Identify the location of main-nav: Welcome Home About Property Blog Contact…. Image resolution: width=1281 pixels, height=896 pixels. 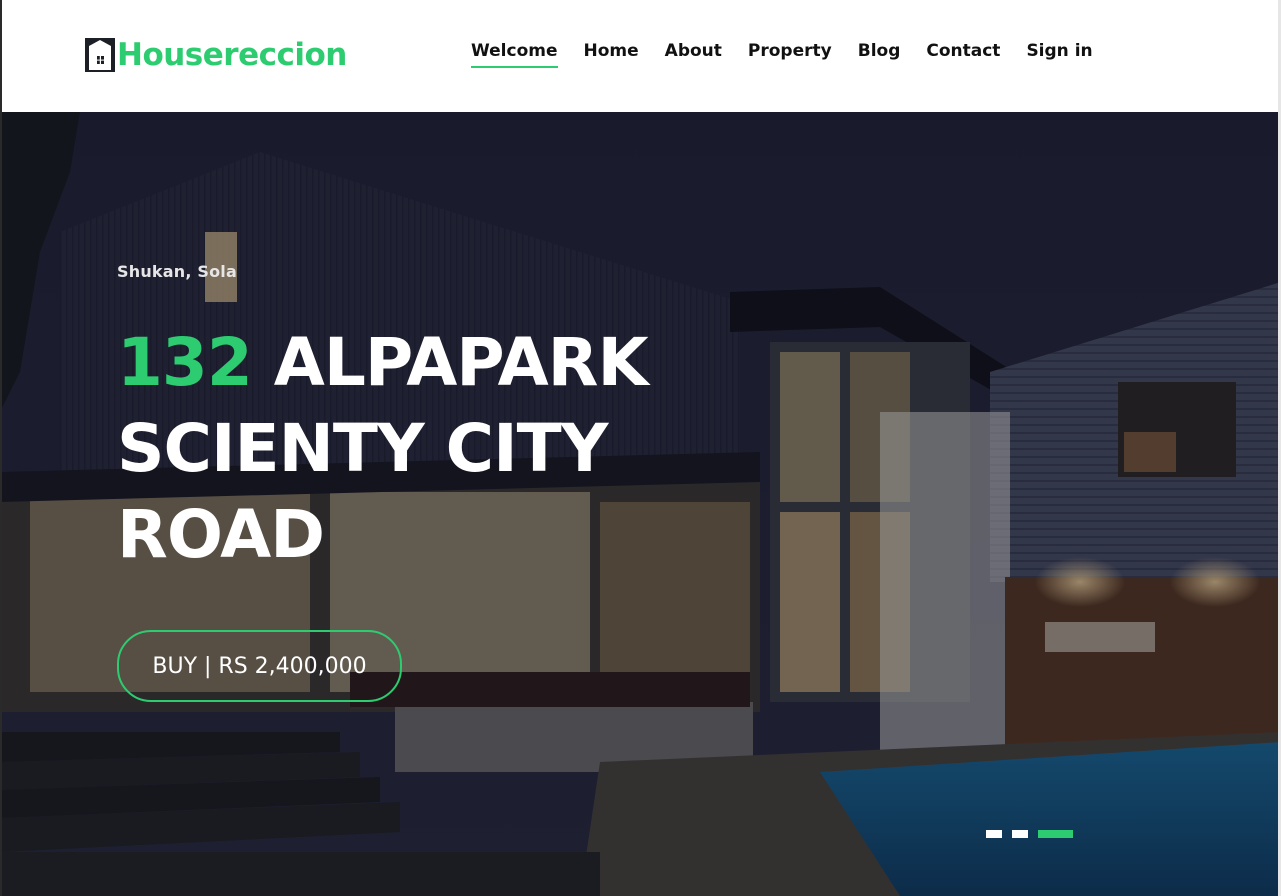
(782, 53).